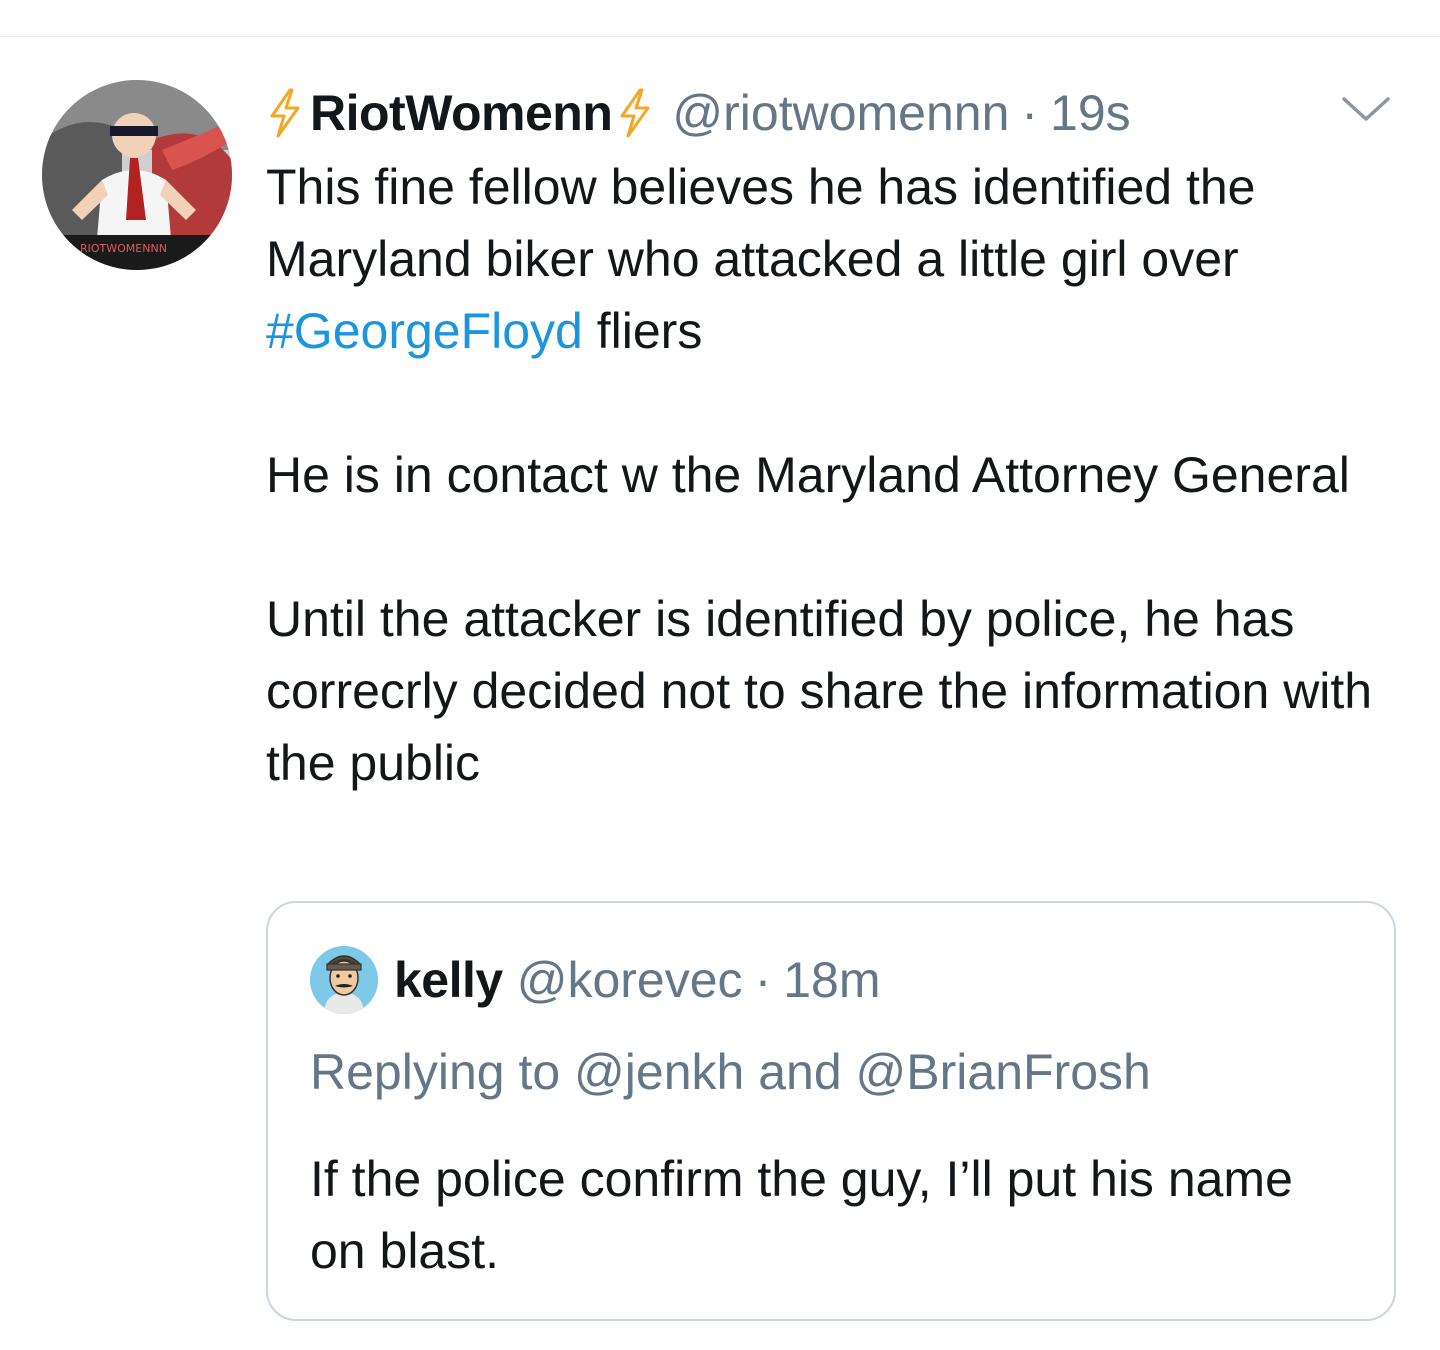  I want to click on author-handle: @riotwomennn, so click(840, 113).